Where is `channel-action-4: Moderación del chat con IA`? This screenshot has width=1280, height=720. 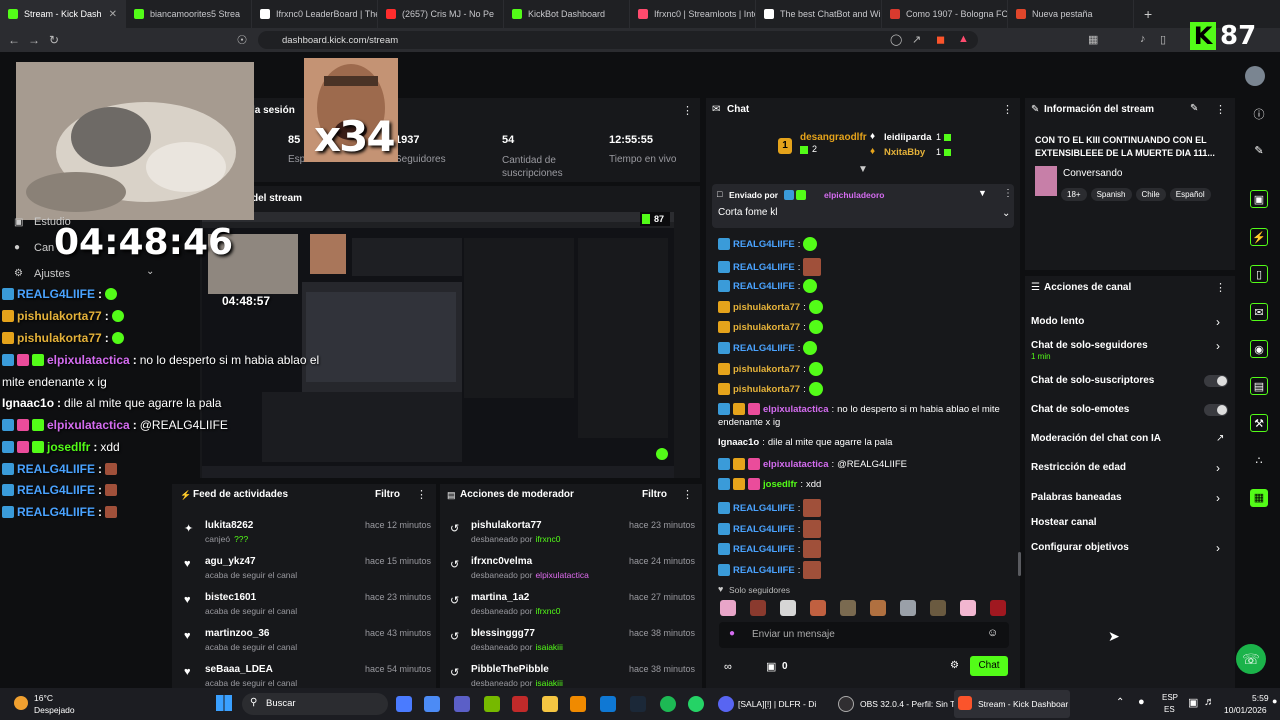
channel-action-4: Moderación del chat con IA is located at coordinates (1096, 438).